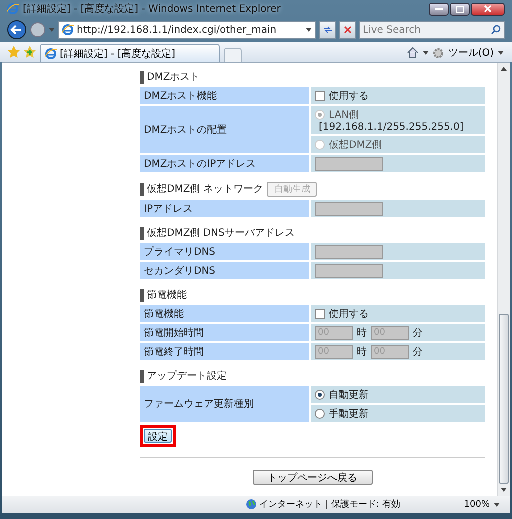  I want to click on row-label: プライマリDNS, so click(224, 251).